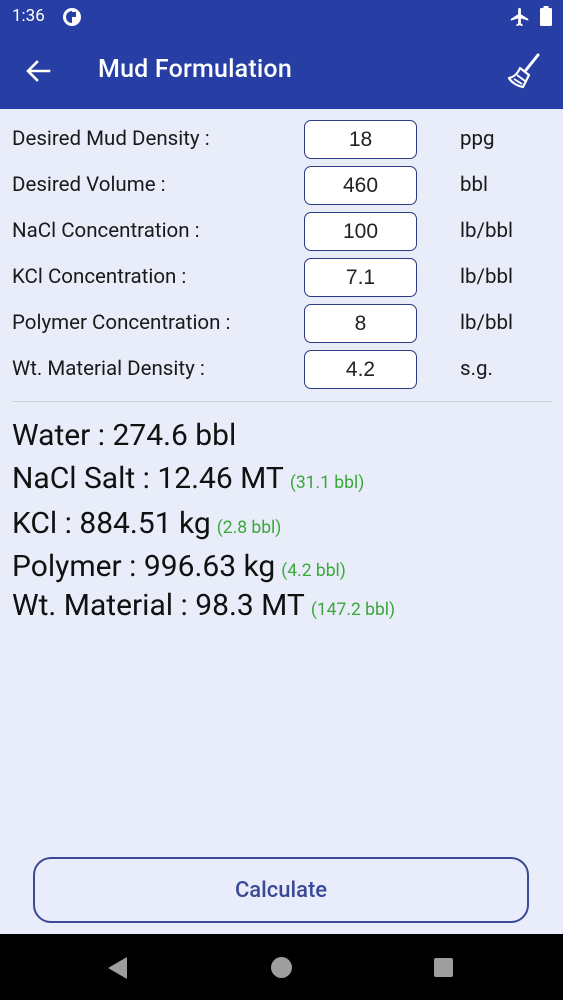 The height and width of the screenshot is (1000, 563). I want to click on sync-status-icon, so click(72, 17).